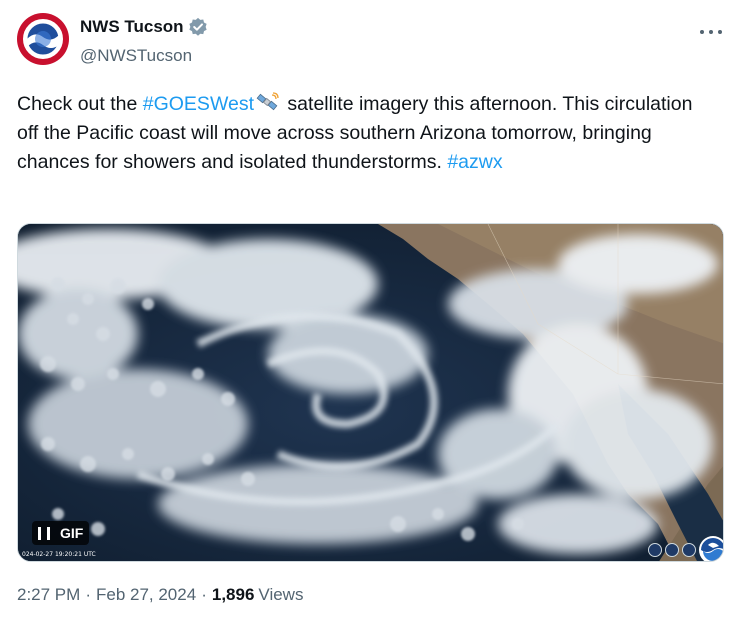  I want to click on views-label: Views, so click(280, 595).